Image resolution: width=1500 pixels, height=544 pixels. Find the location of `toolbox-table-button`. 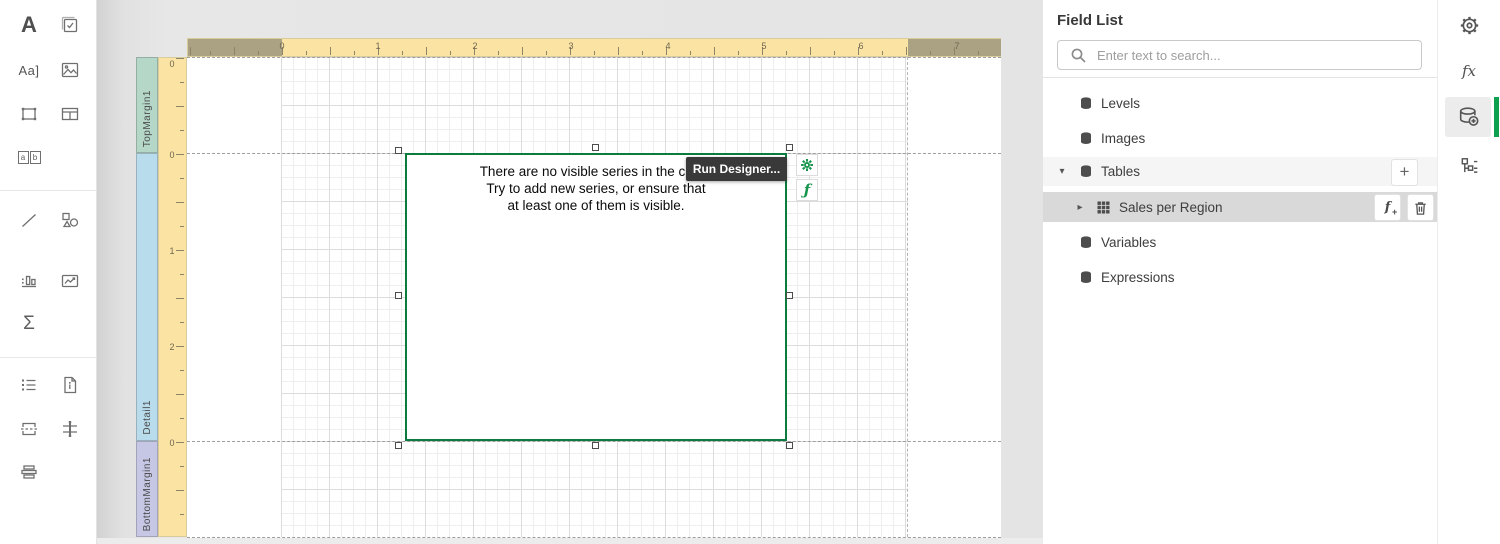

toolbox-table-button is located at coordinates (70, 114).